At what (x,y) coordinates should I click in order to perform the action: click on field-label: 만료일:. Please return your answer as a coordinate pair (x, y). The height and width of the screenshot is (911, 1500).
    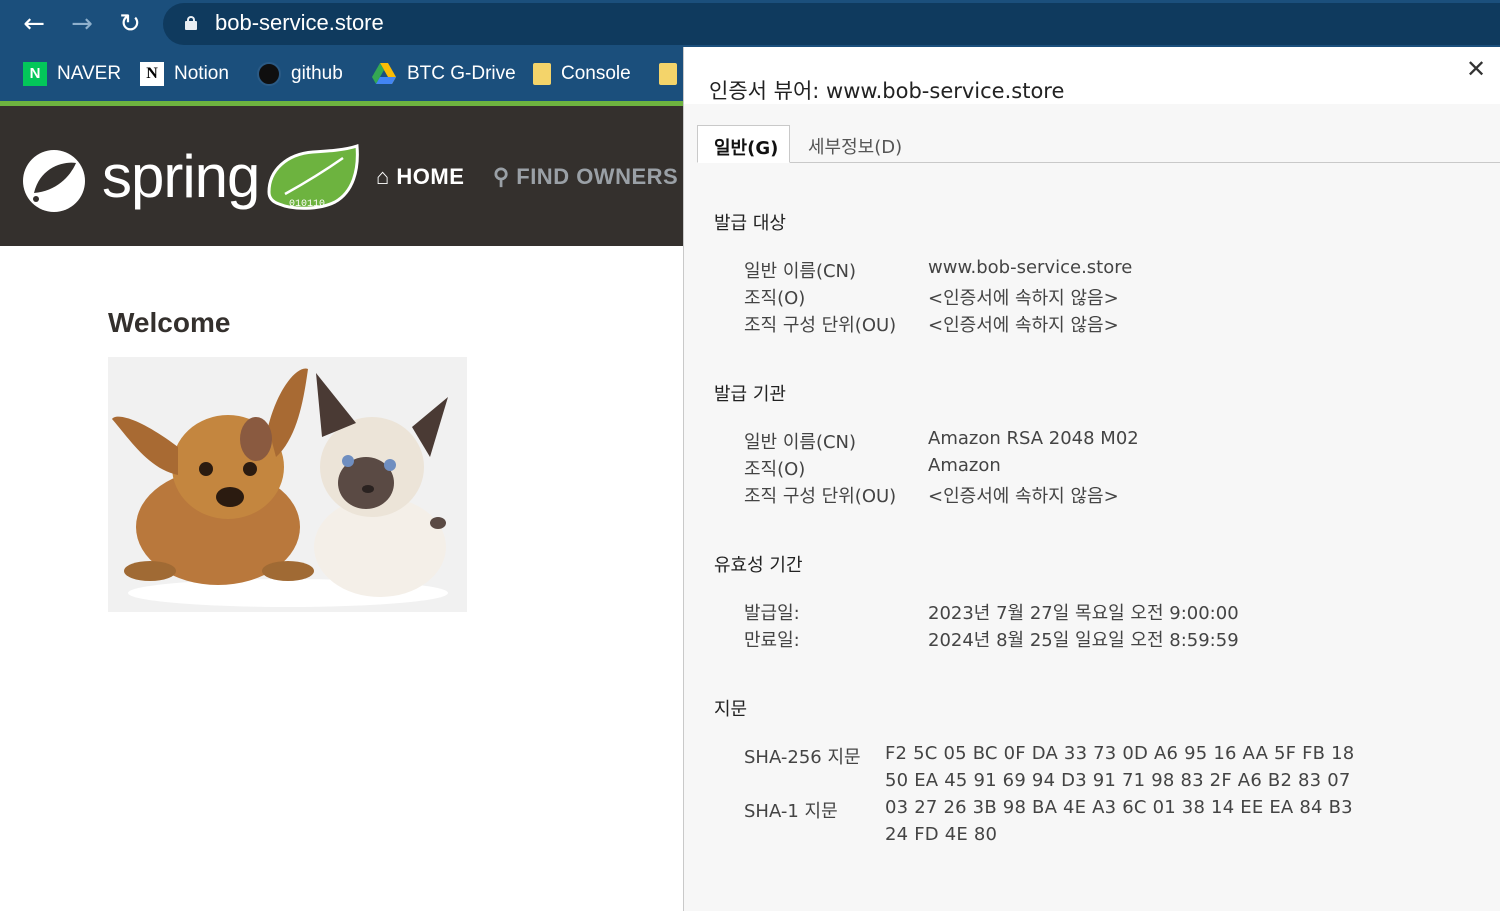
    Looking at the image, I should click on (772, 640).